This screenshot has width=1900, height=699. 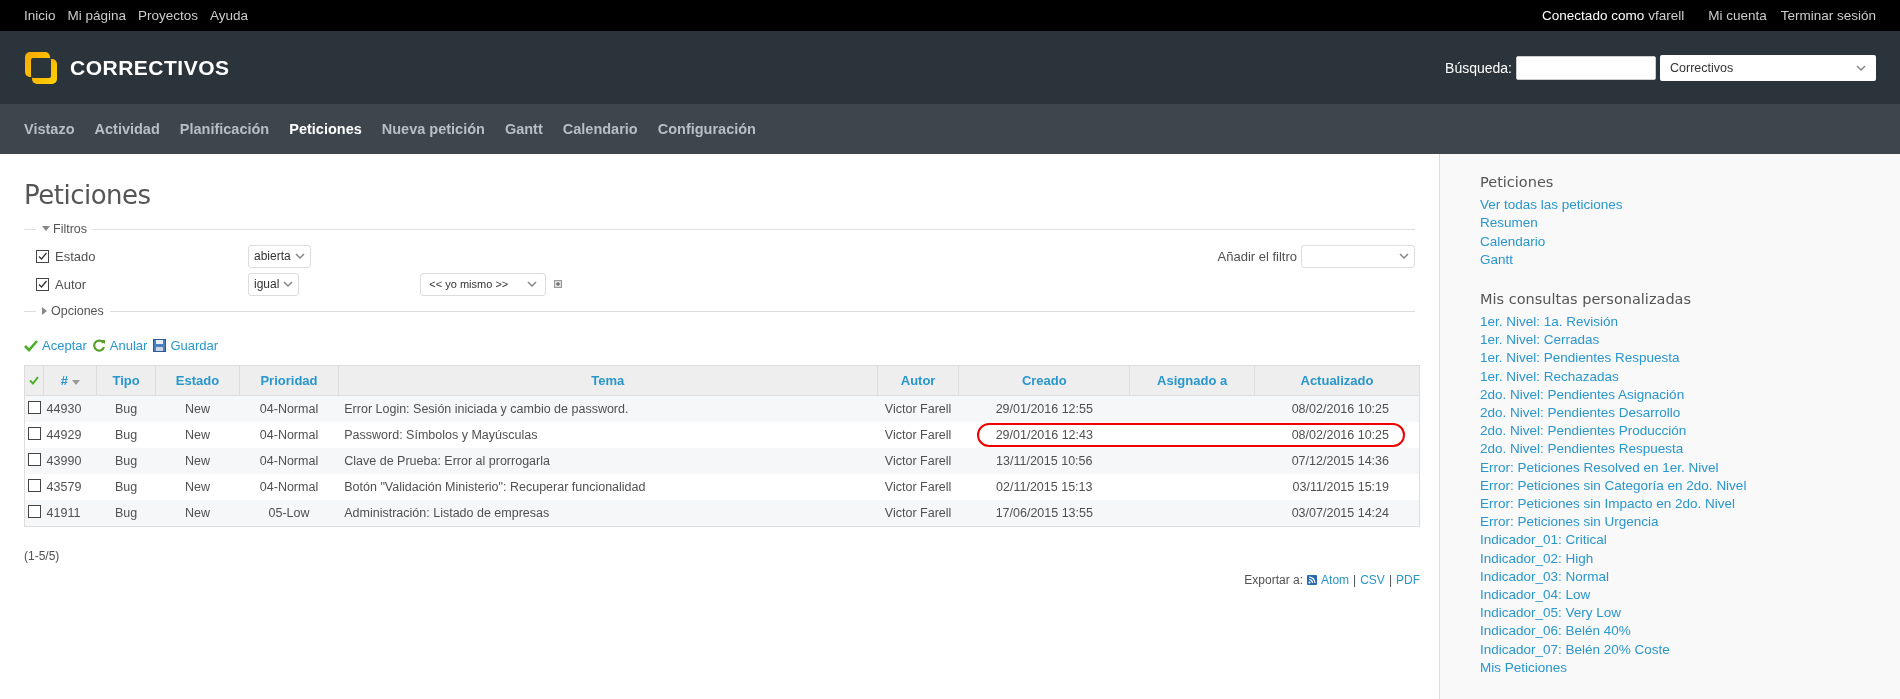 I want to click on column-header: Tipo, so click(x=126, y=380).